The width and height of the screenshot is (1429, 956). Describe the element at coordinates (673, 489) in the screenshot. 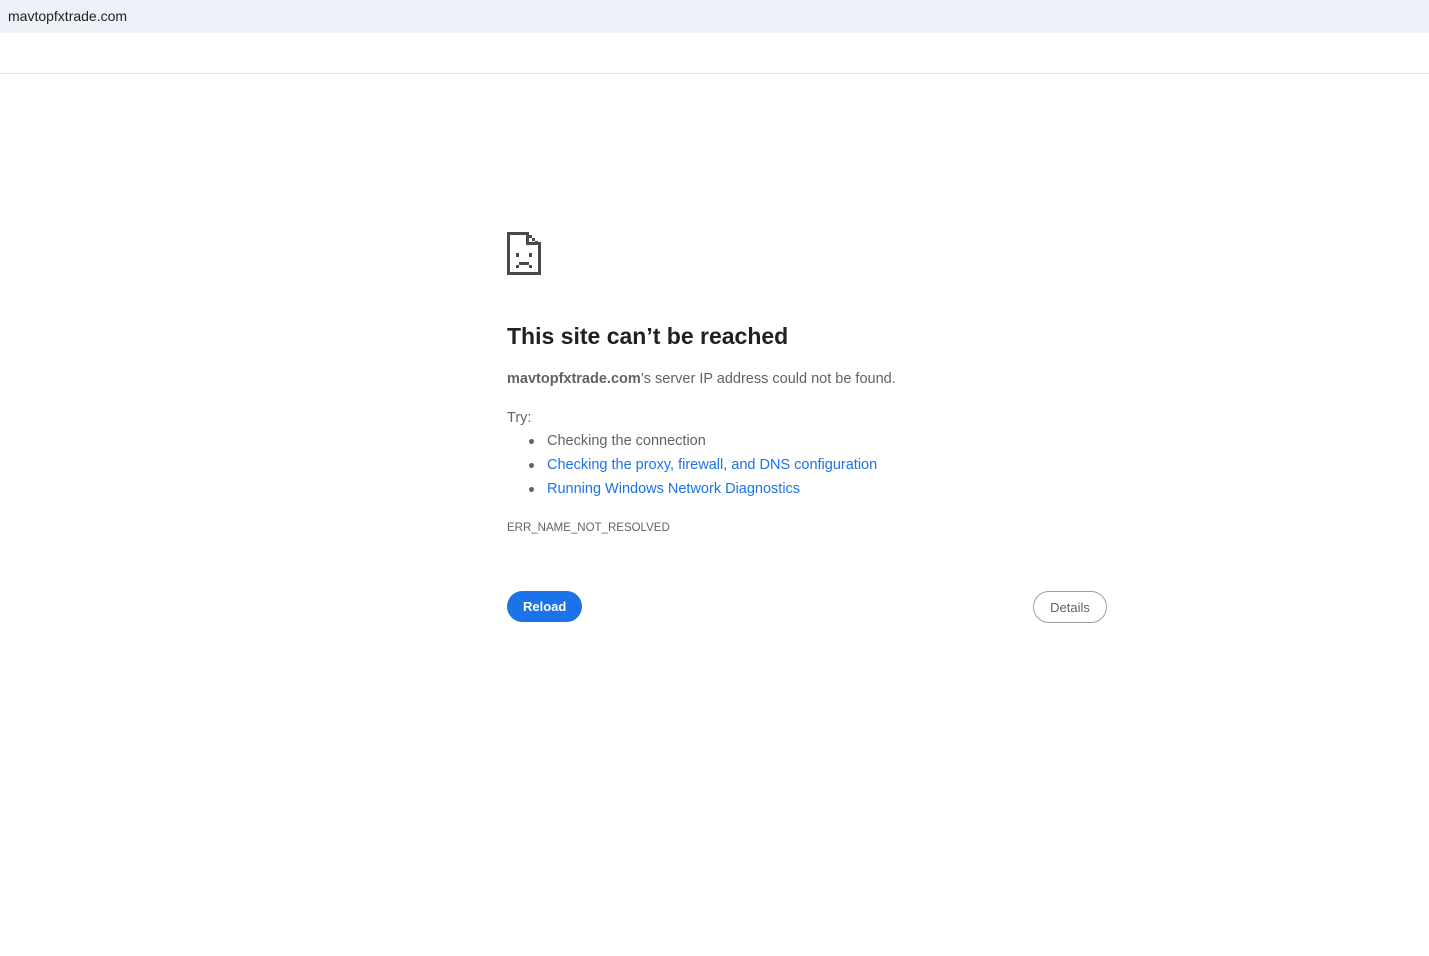

I see `network-diagnostics-link: Running Windows Network Diagnostics` at that location.